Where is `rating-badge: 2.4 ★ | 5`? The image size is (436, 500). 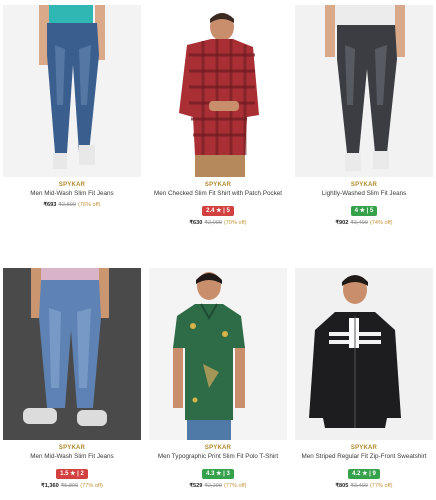
rating-badge: 2.4 ★ | 5 is located at coordinates (218, 211).